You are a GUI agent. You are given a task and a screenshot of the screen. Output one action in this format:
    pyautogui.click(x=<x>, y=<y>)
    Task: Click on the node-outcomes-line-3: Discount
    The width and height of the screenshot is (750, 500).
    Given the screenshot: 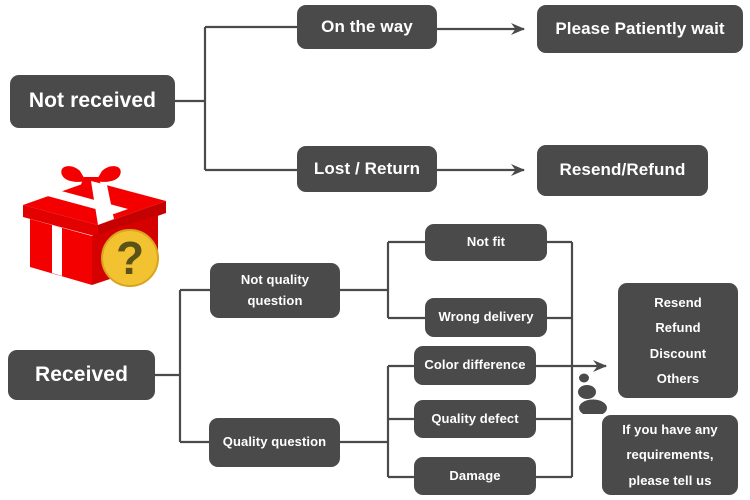 What is the action you would take?
    pyautogui.click(x=678, y=353)
    